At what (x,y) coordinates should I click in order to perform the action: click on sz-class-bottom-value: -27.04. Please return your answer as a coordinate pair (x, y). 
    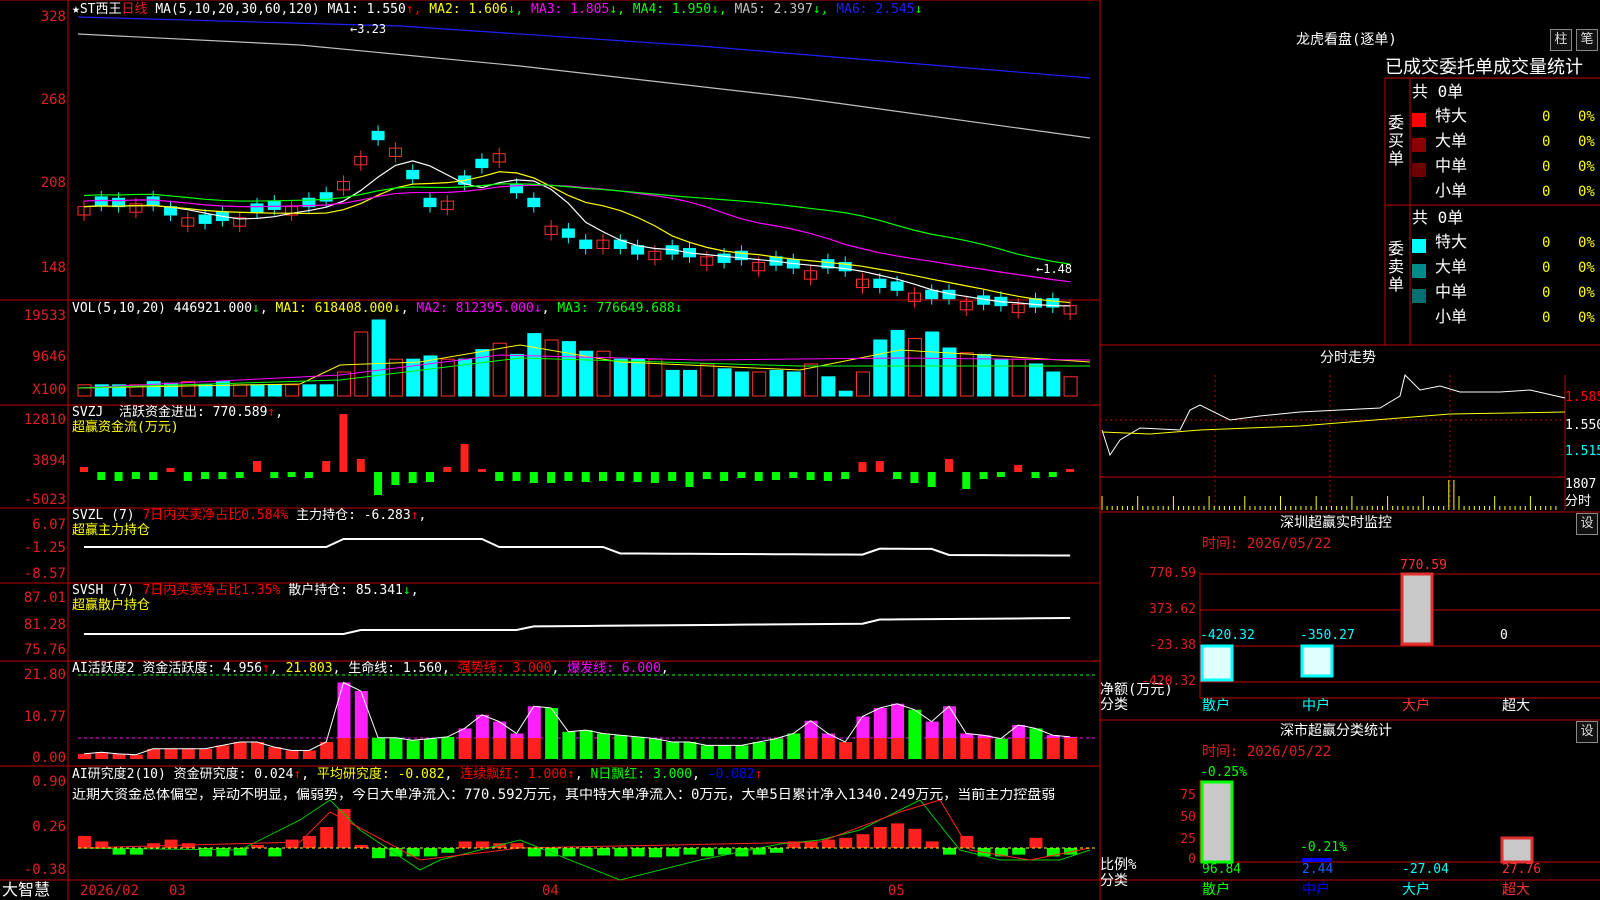
    Looking at the image, I should click on (1425, 869).